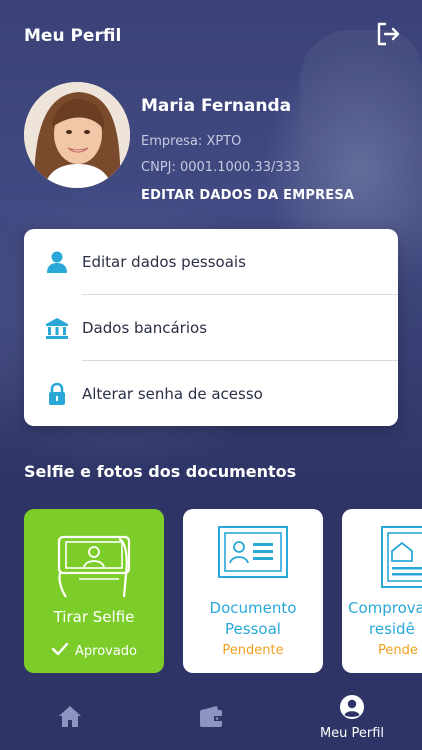  I want to click on nav-item-home, so click(70, 716).